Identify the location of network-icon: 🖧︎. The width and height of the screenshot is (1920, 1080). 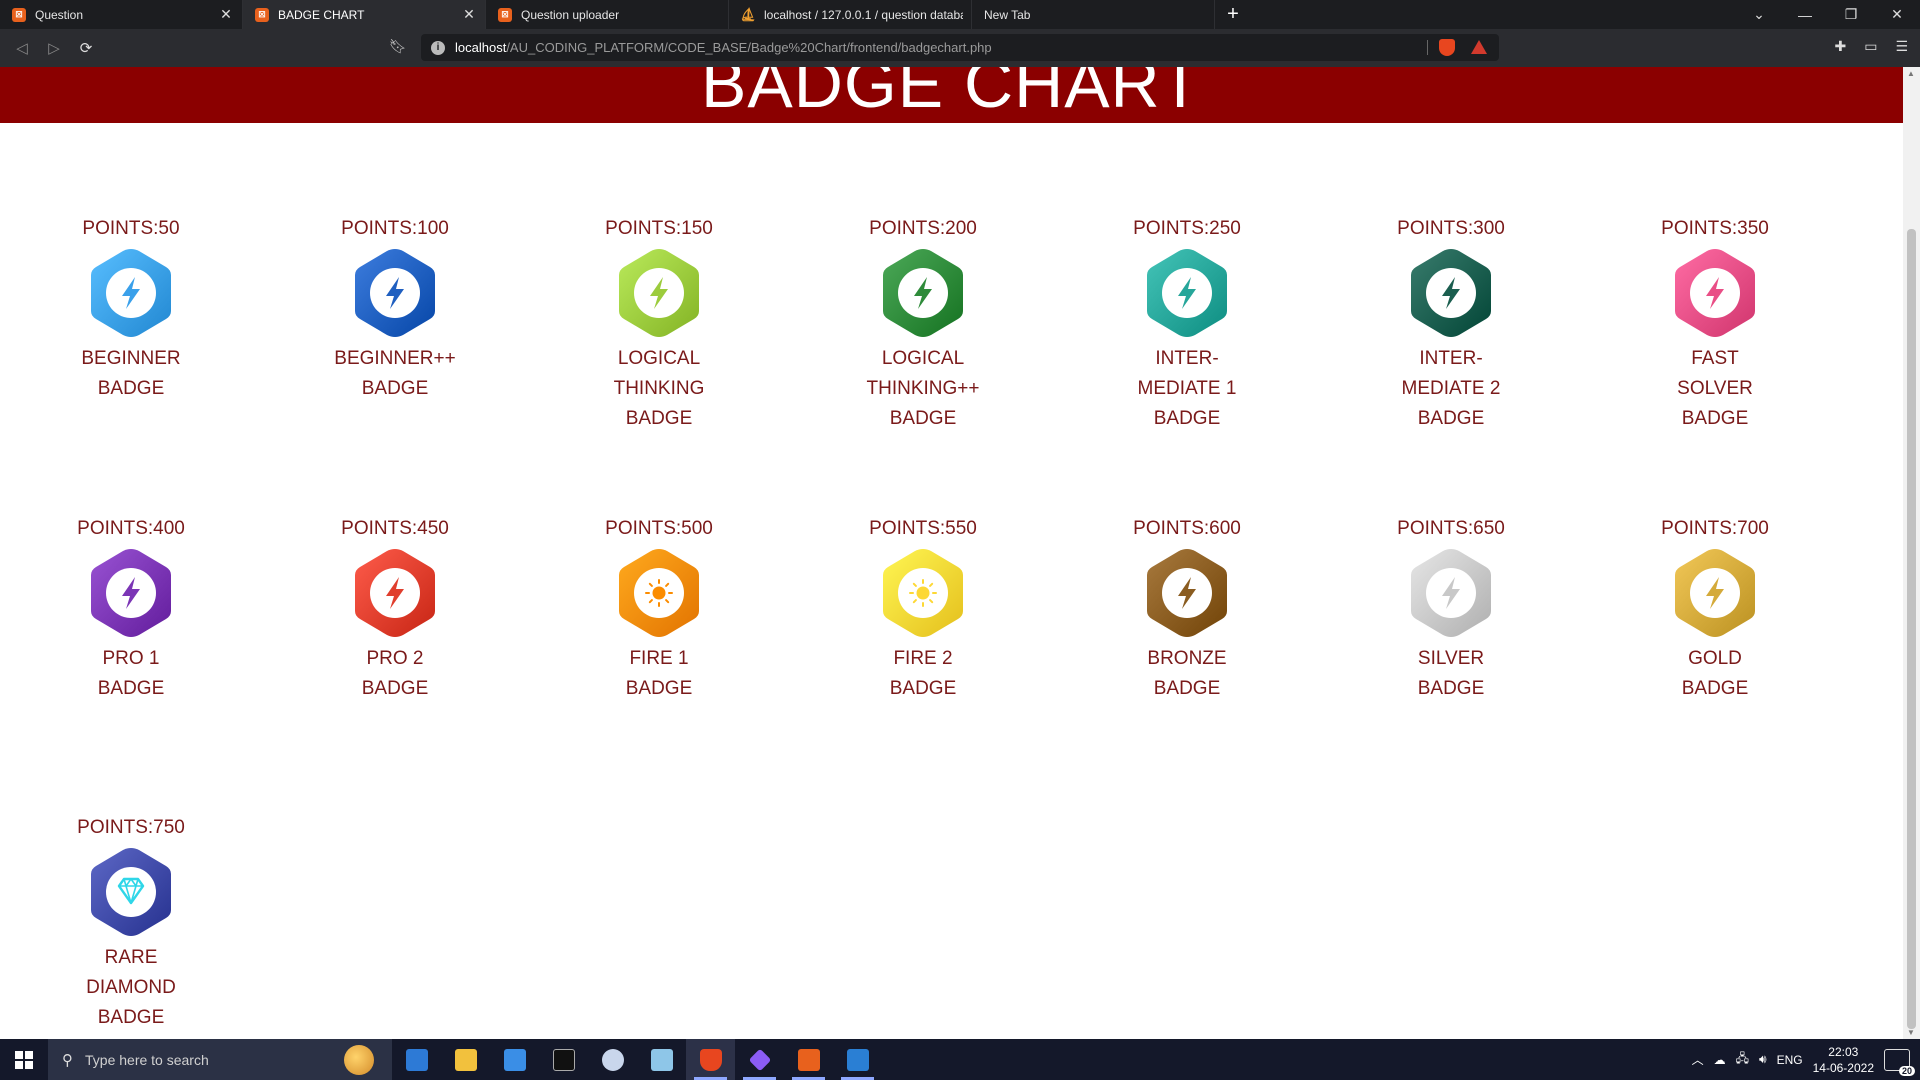
(1742, 1059).